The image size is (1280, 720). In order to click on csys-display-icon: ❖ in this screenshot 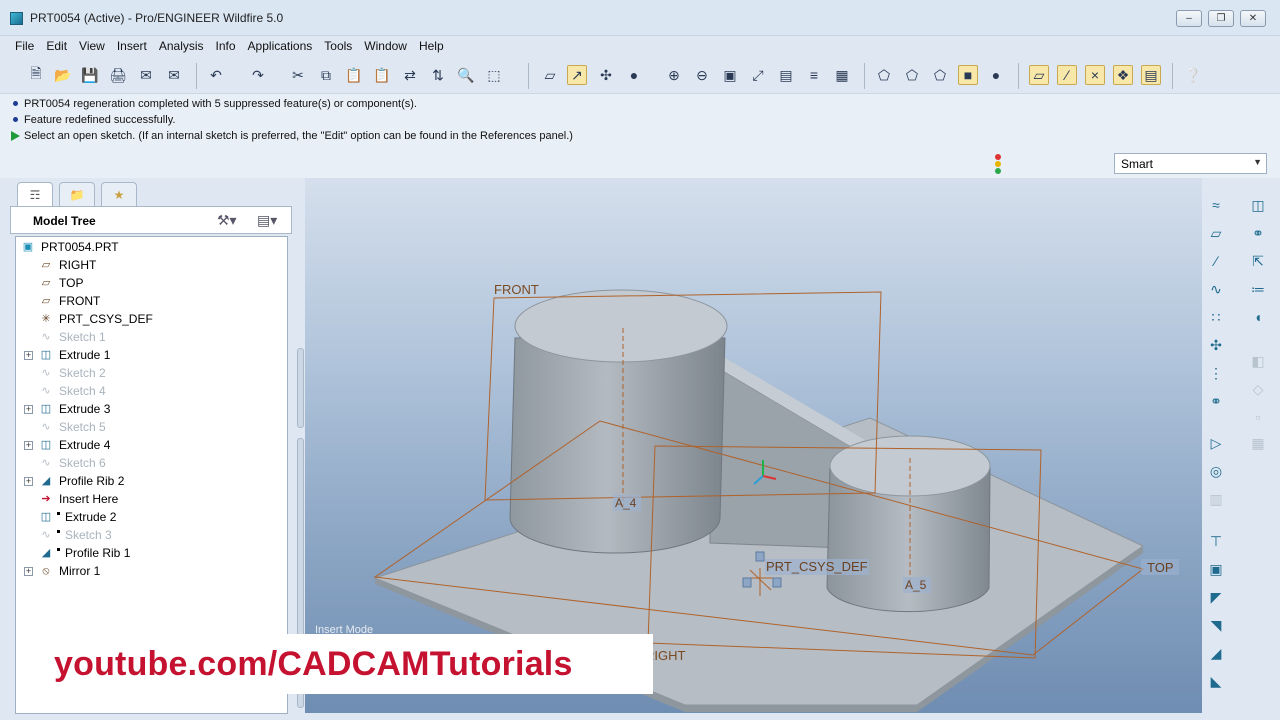, I will do `click(1123, 75)`.